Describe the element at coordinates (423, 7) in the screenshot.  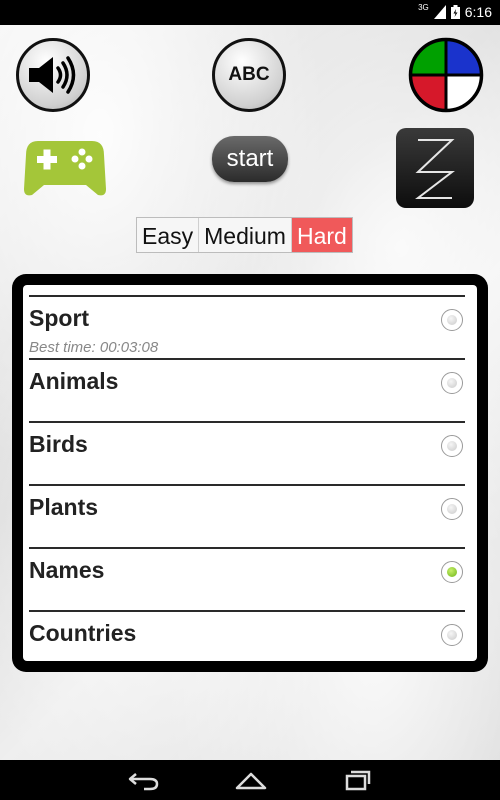
I see `network-type-label: 3G` at that location.